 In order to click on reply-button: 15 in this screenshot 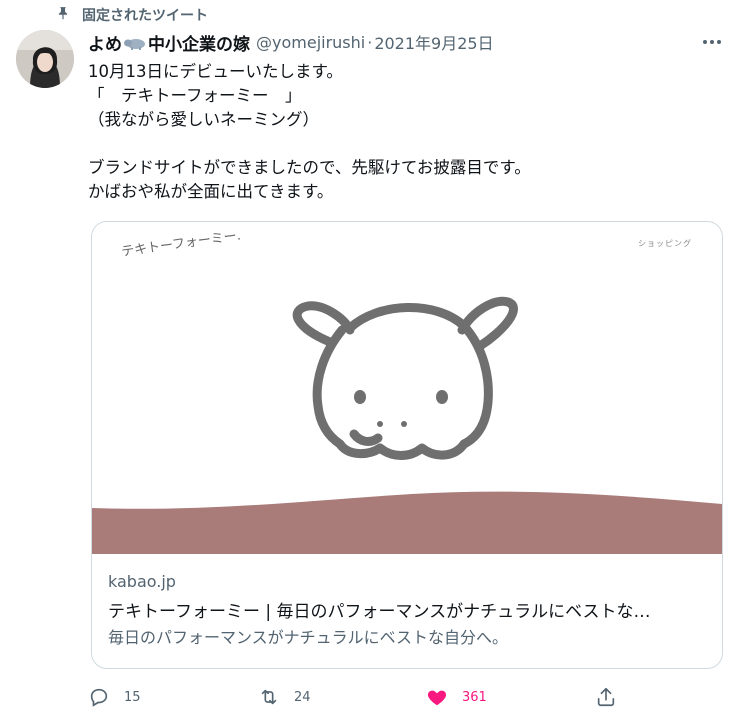, I will do `click(114, 697)`.